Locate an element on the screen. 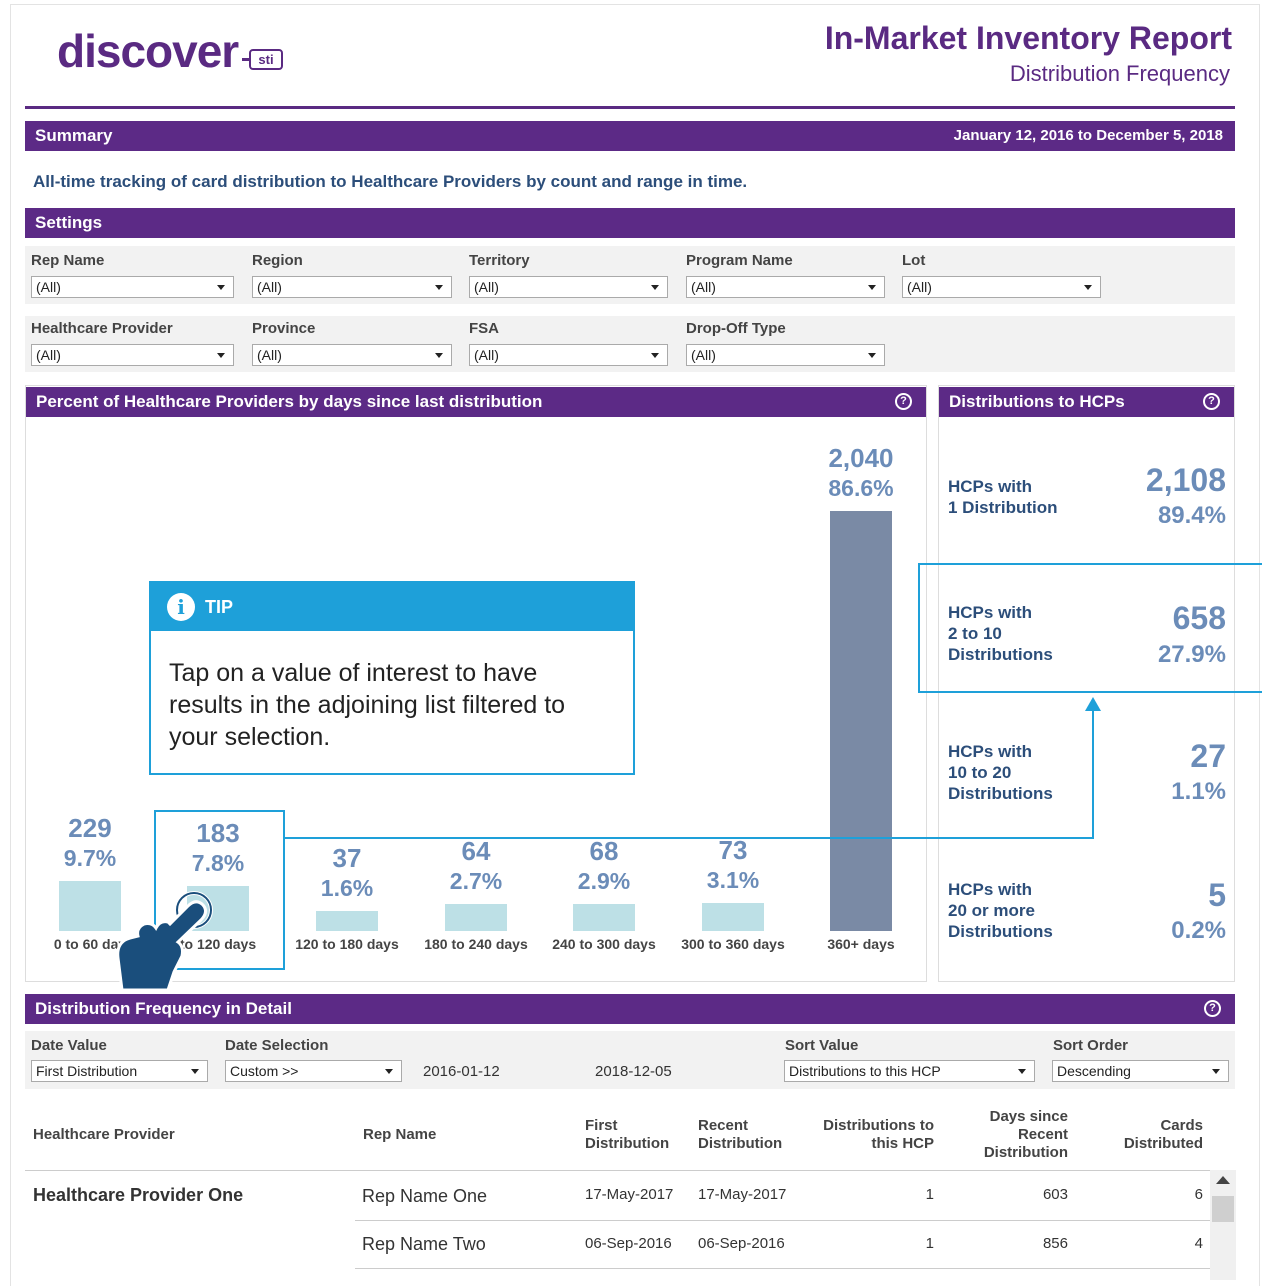 The width and height of the screenshot is (1262, 1286). table-cell-first: 17-May-2017 is located at coordinates (629, 1194).